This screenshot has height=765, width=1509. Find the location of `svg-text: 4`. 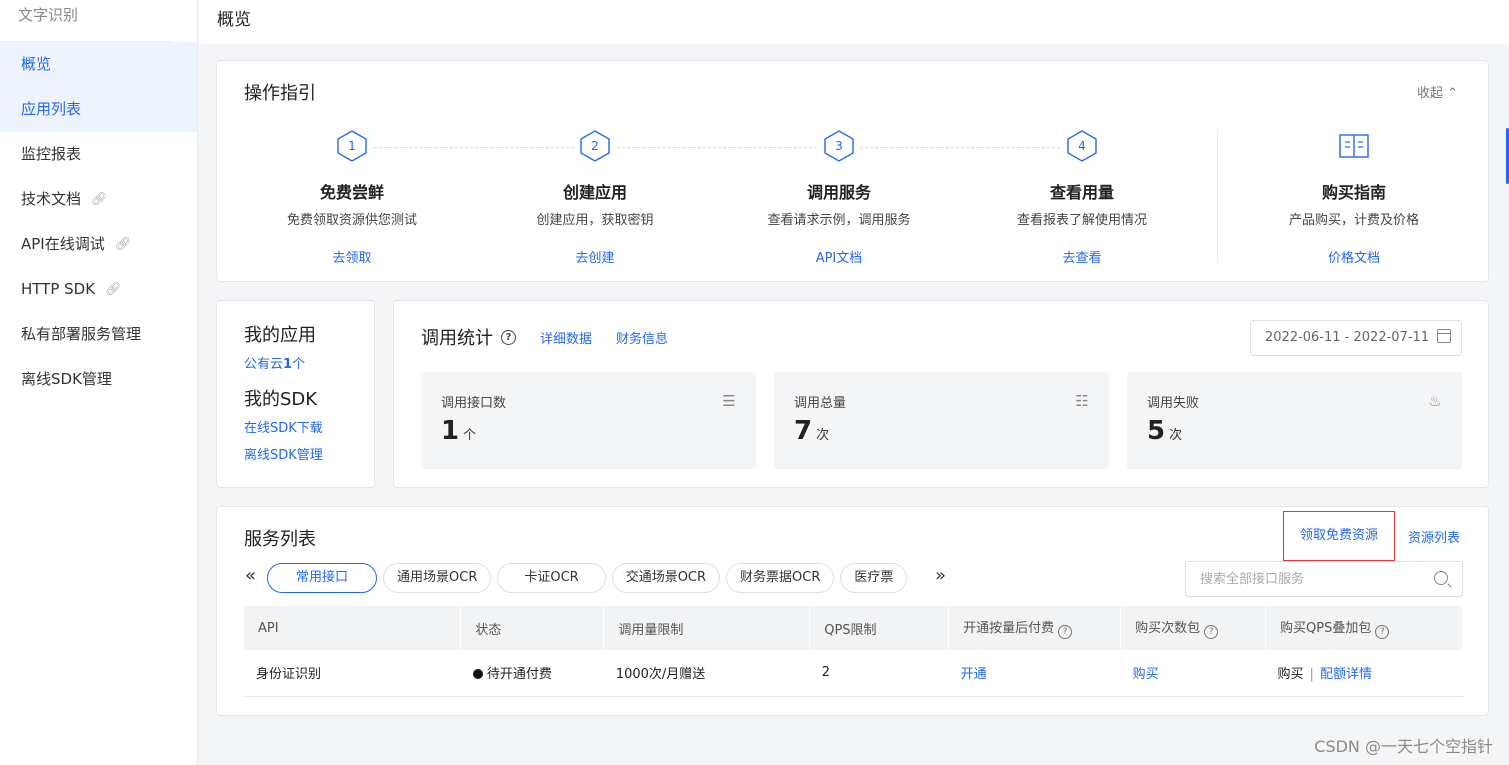

svg-text: 4 is located at coordinates (1082, 146).